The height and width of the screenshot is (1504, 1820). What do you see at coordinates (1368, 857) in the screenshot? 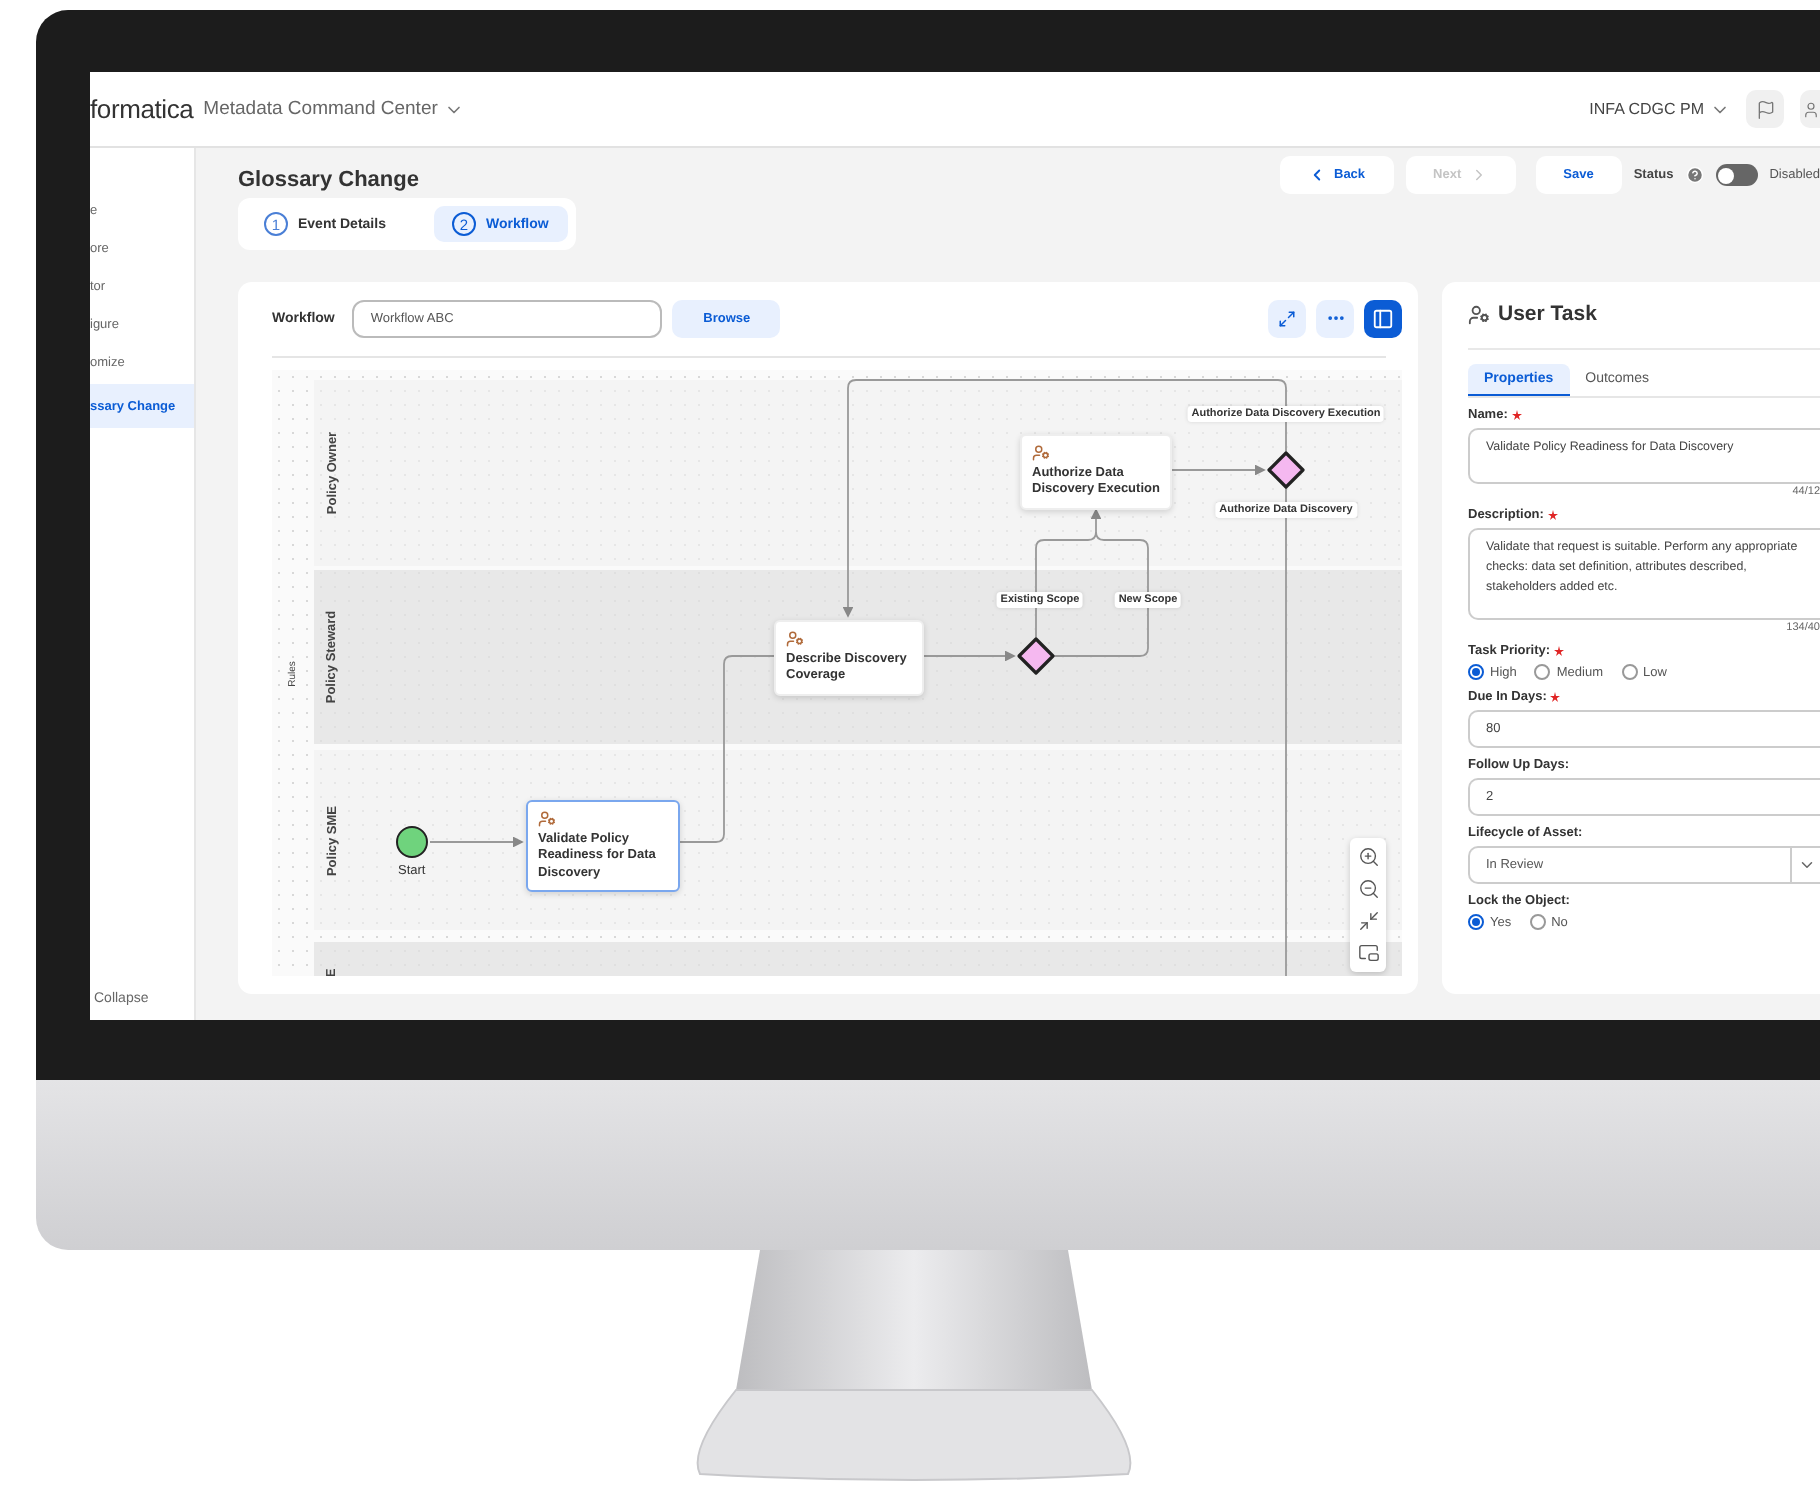
I see `zoom-in-icon` at bounding box center [1368, 857].